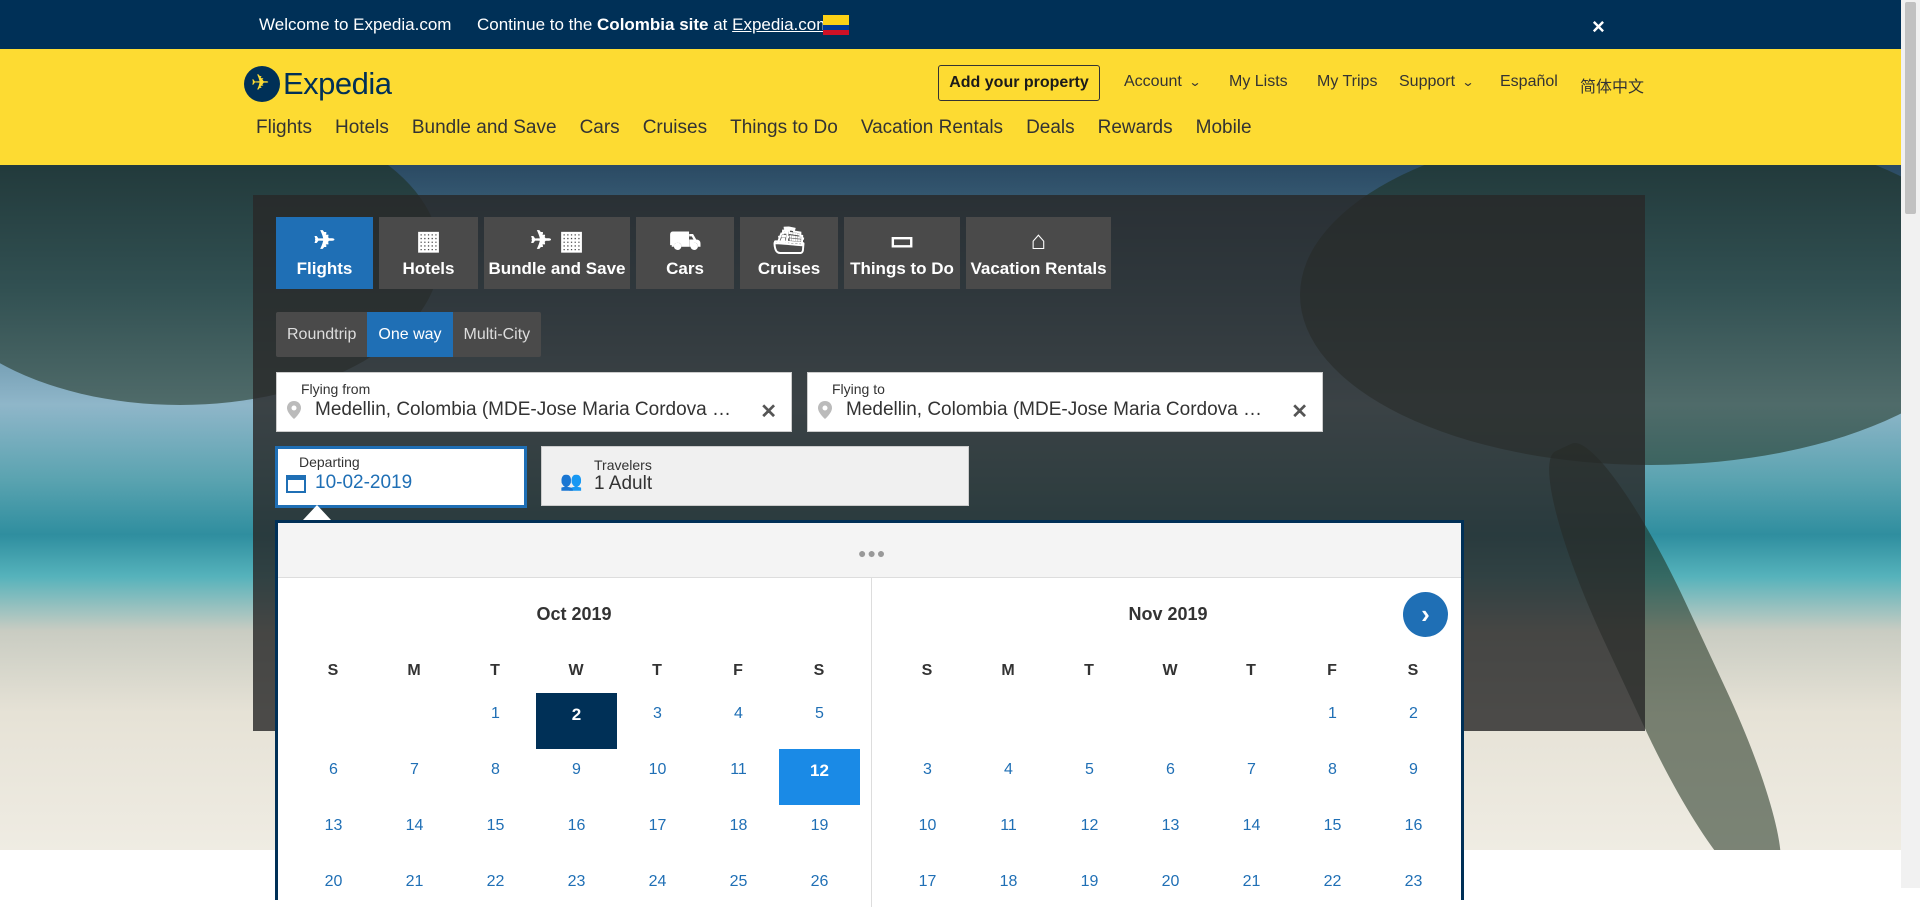 The height and width of the screenshot is (917, 1920). Describe the element at coordinates (557, 253) in the screenshot. I see `tab-bundle-and-save: ✈ ▦ Bundle and Save` at that location.